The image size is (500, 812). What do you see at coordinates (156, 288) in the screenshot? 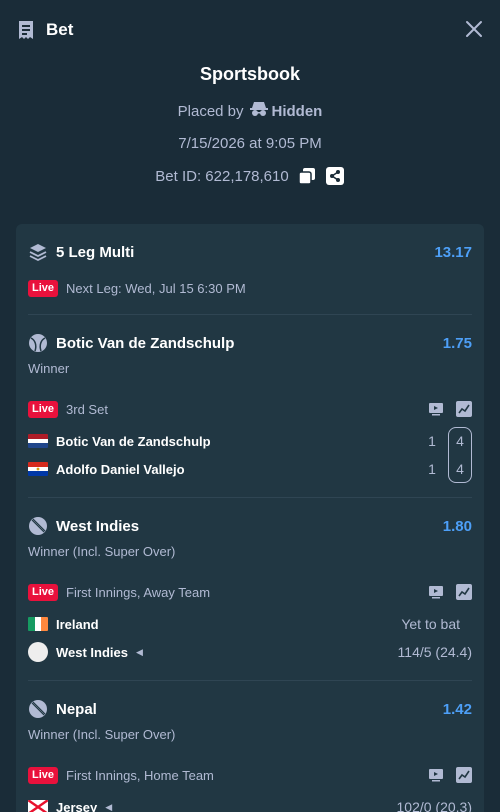
I see `next-leg-text: Next Leg: Wed, Jul 15 6:30 PM` at bounding box center [156, 288].